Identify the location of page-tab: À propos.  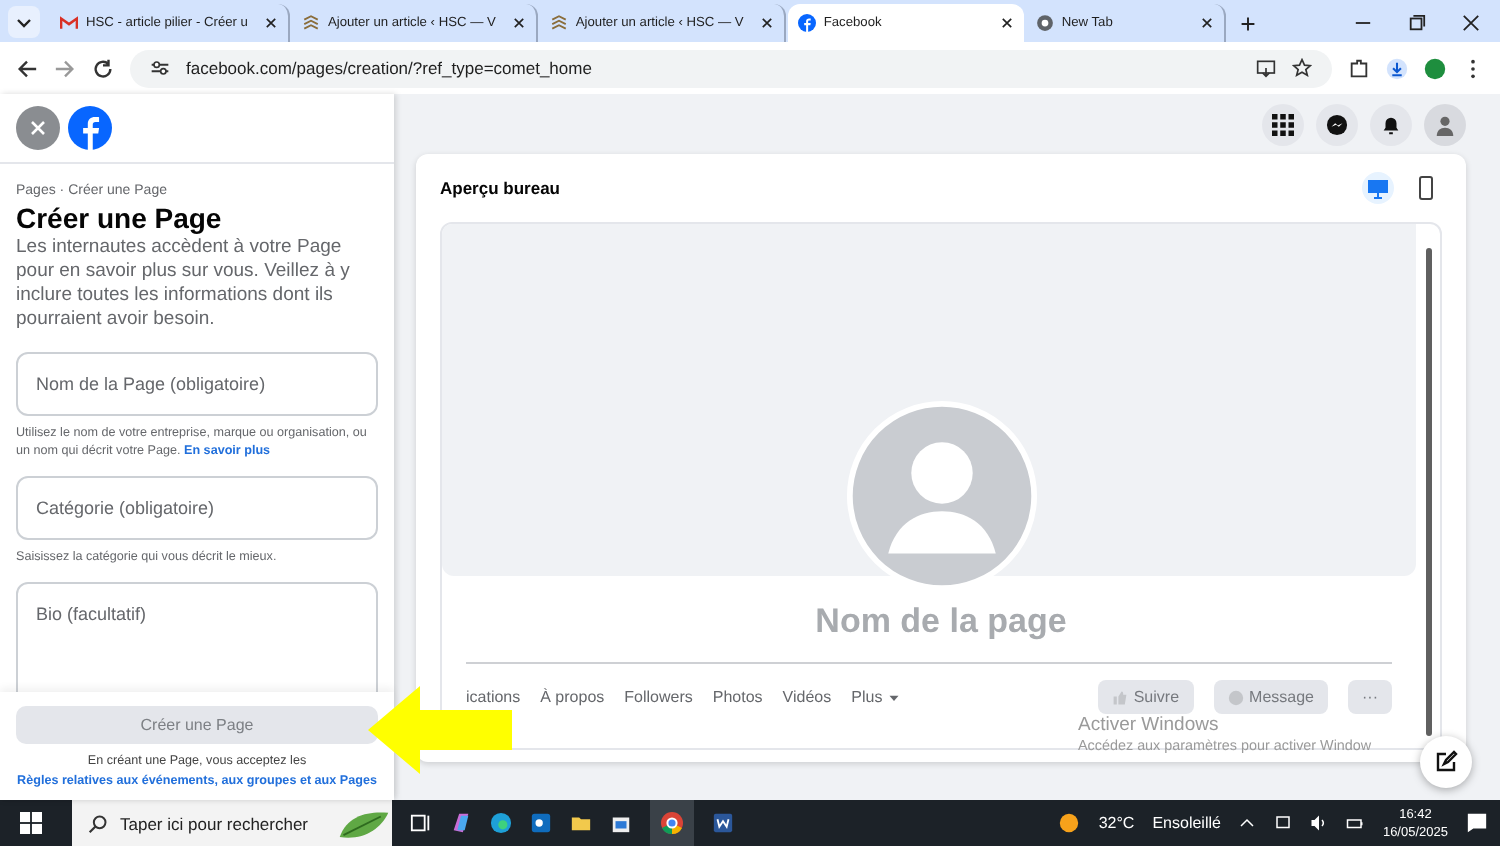
(572, 697).